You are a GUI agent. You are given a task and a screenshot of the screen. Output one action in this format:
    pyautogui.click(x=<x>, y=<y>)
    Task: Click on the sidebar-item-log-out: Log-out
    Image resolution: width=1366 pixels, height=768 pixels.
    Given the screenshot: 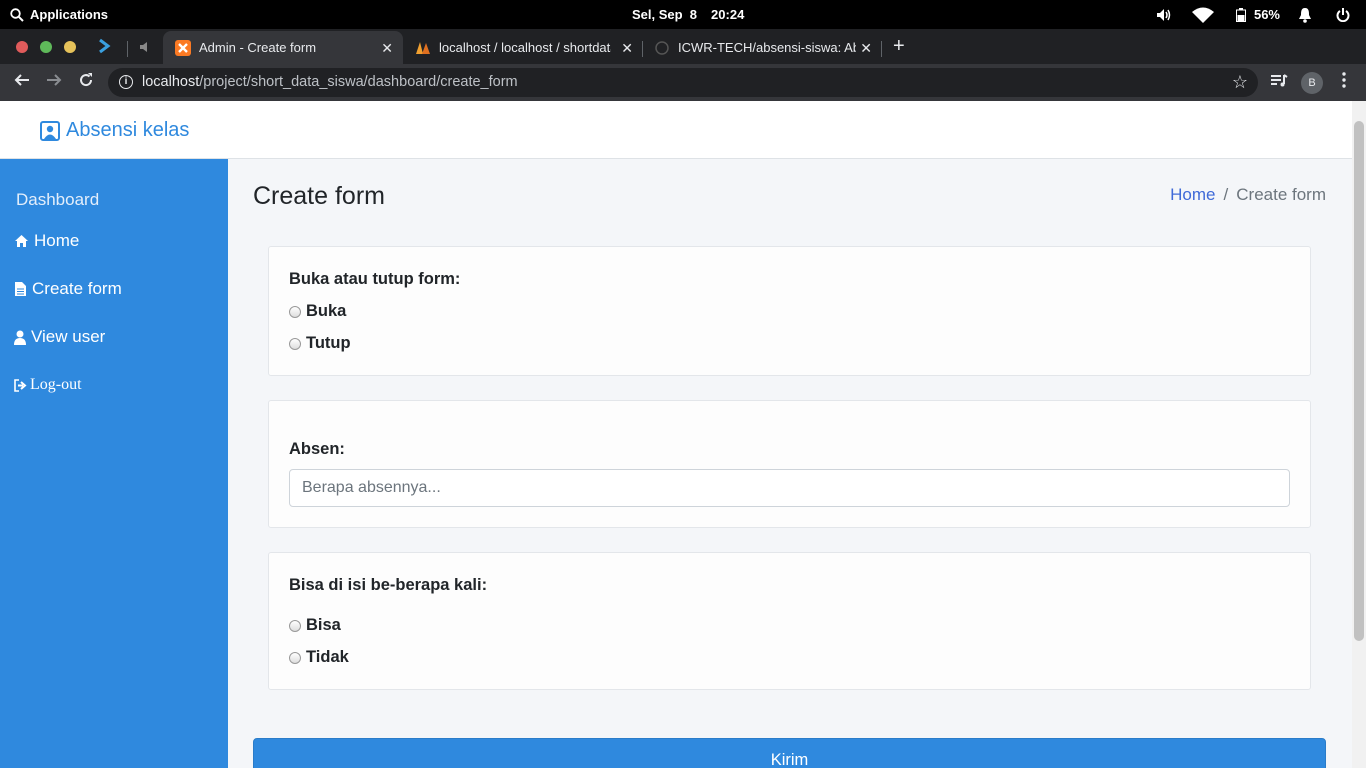 What is the action you would take?
    pyautogui.click(x=48, y=385)
    